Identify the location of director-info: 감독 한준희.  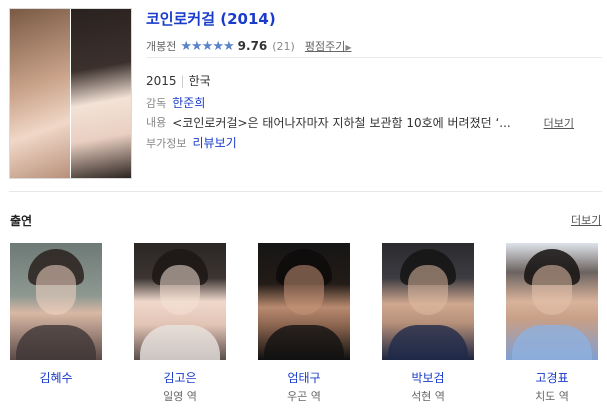
(175, 102).